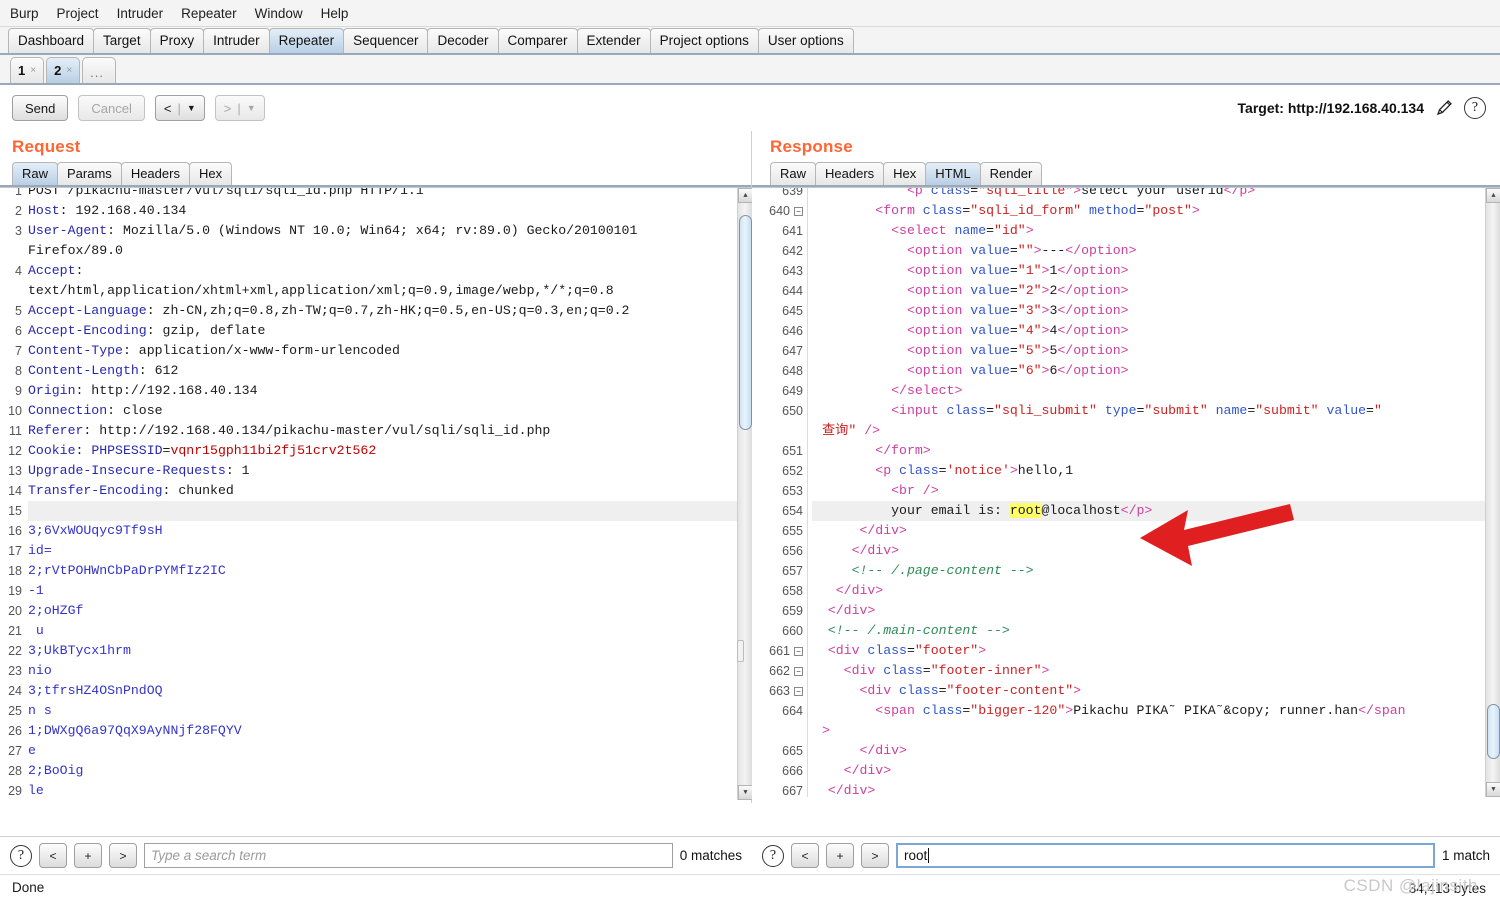  I want to click on scrollbar-trough, so click(1493, 492).